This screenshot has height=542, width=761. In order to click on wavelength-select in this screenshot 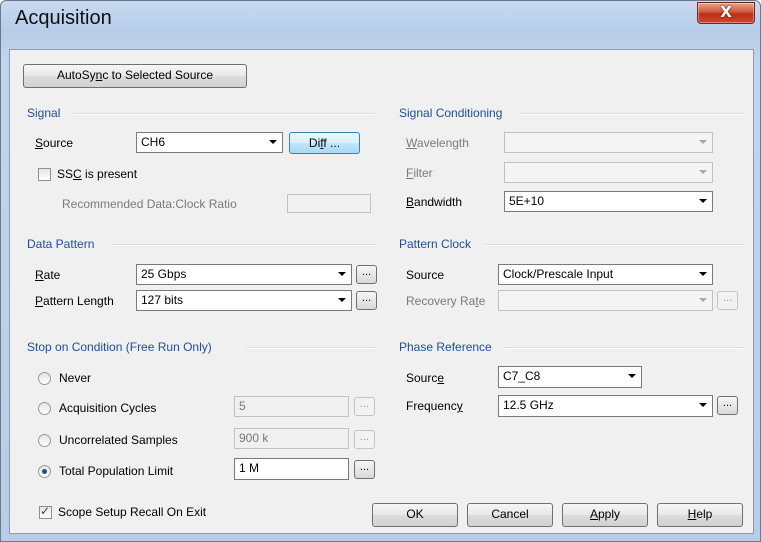, I will do `click(608, 142)`.